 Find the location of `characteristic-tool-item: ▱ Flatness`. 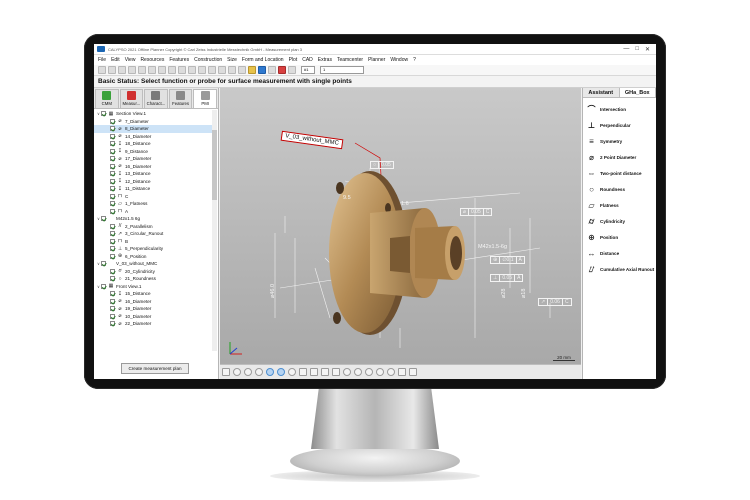

characteristic-tool-item: ▱ Flatness is located at coordinates (619, 205).